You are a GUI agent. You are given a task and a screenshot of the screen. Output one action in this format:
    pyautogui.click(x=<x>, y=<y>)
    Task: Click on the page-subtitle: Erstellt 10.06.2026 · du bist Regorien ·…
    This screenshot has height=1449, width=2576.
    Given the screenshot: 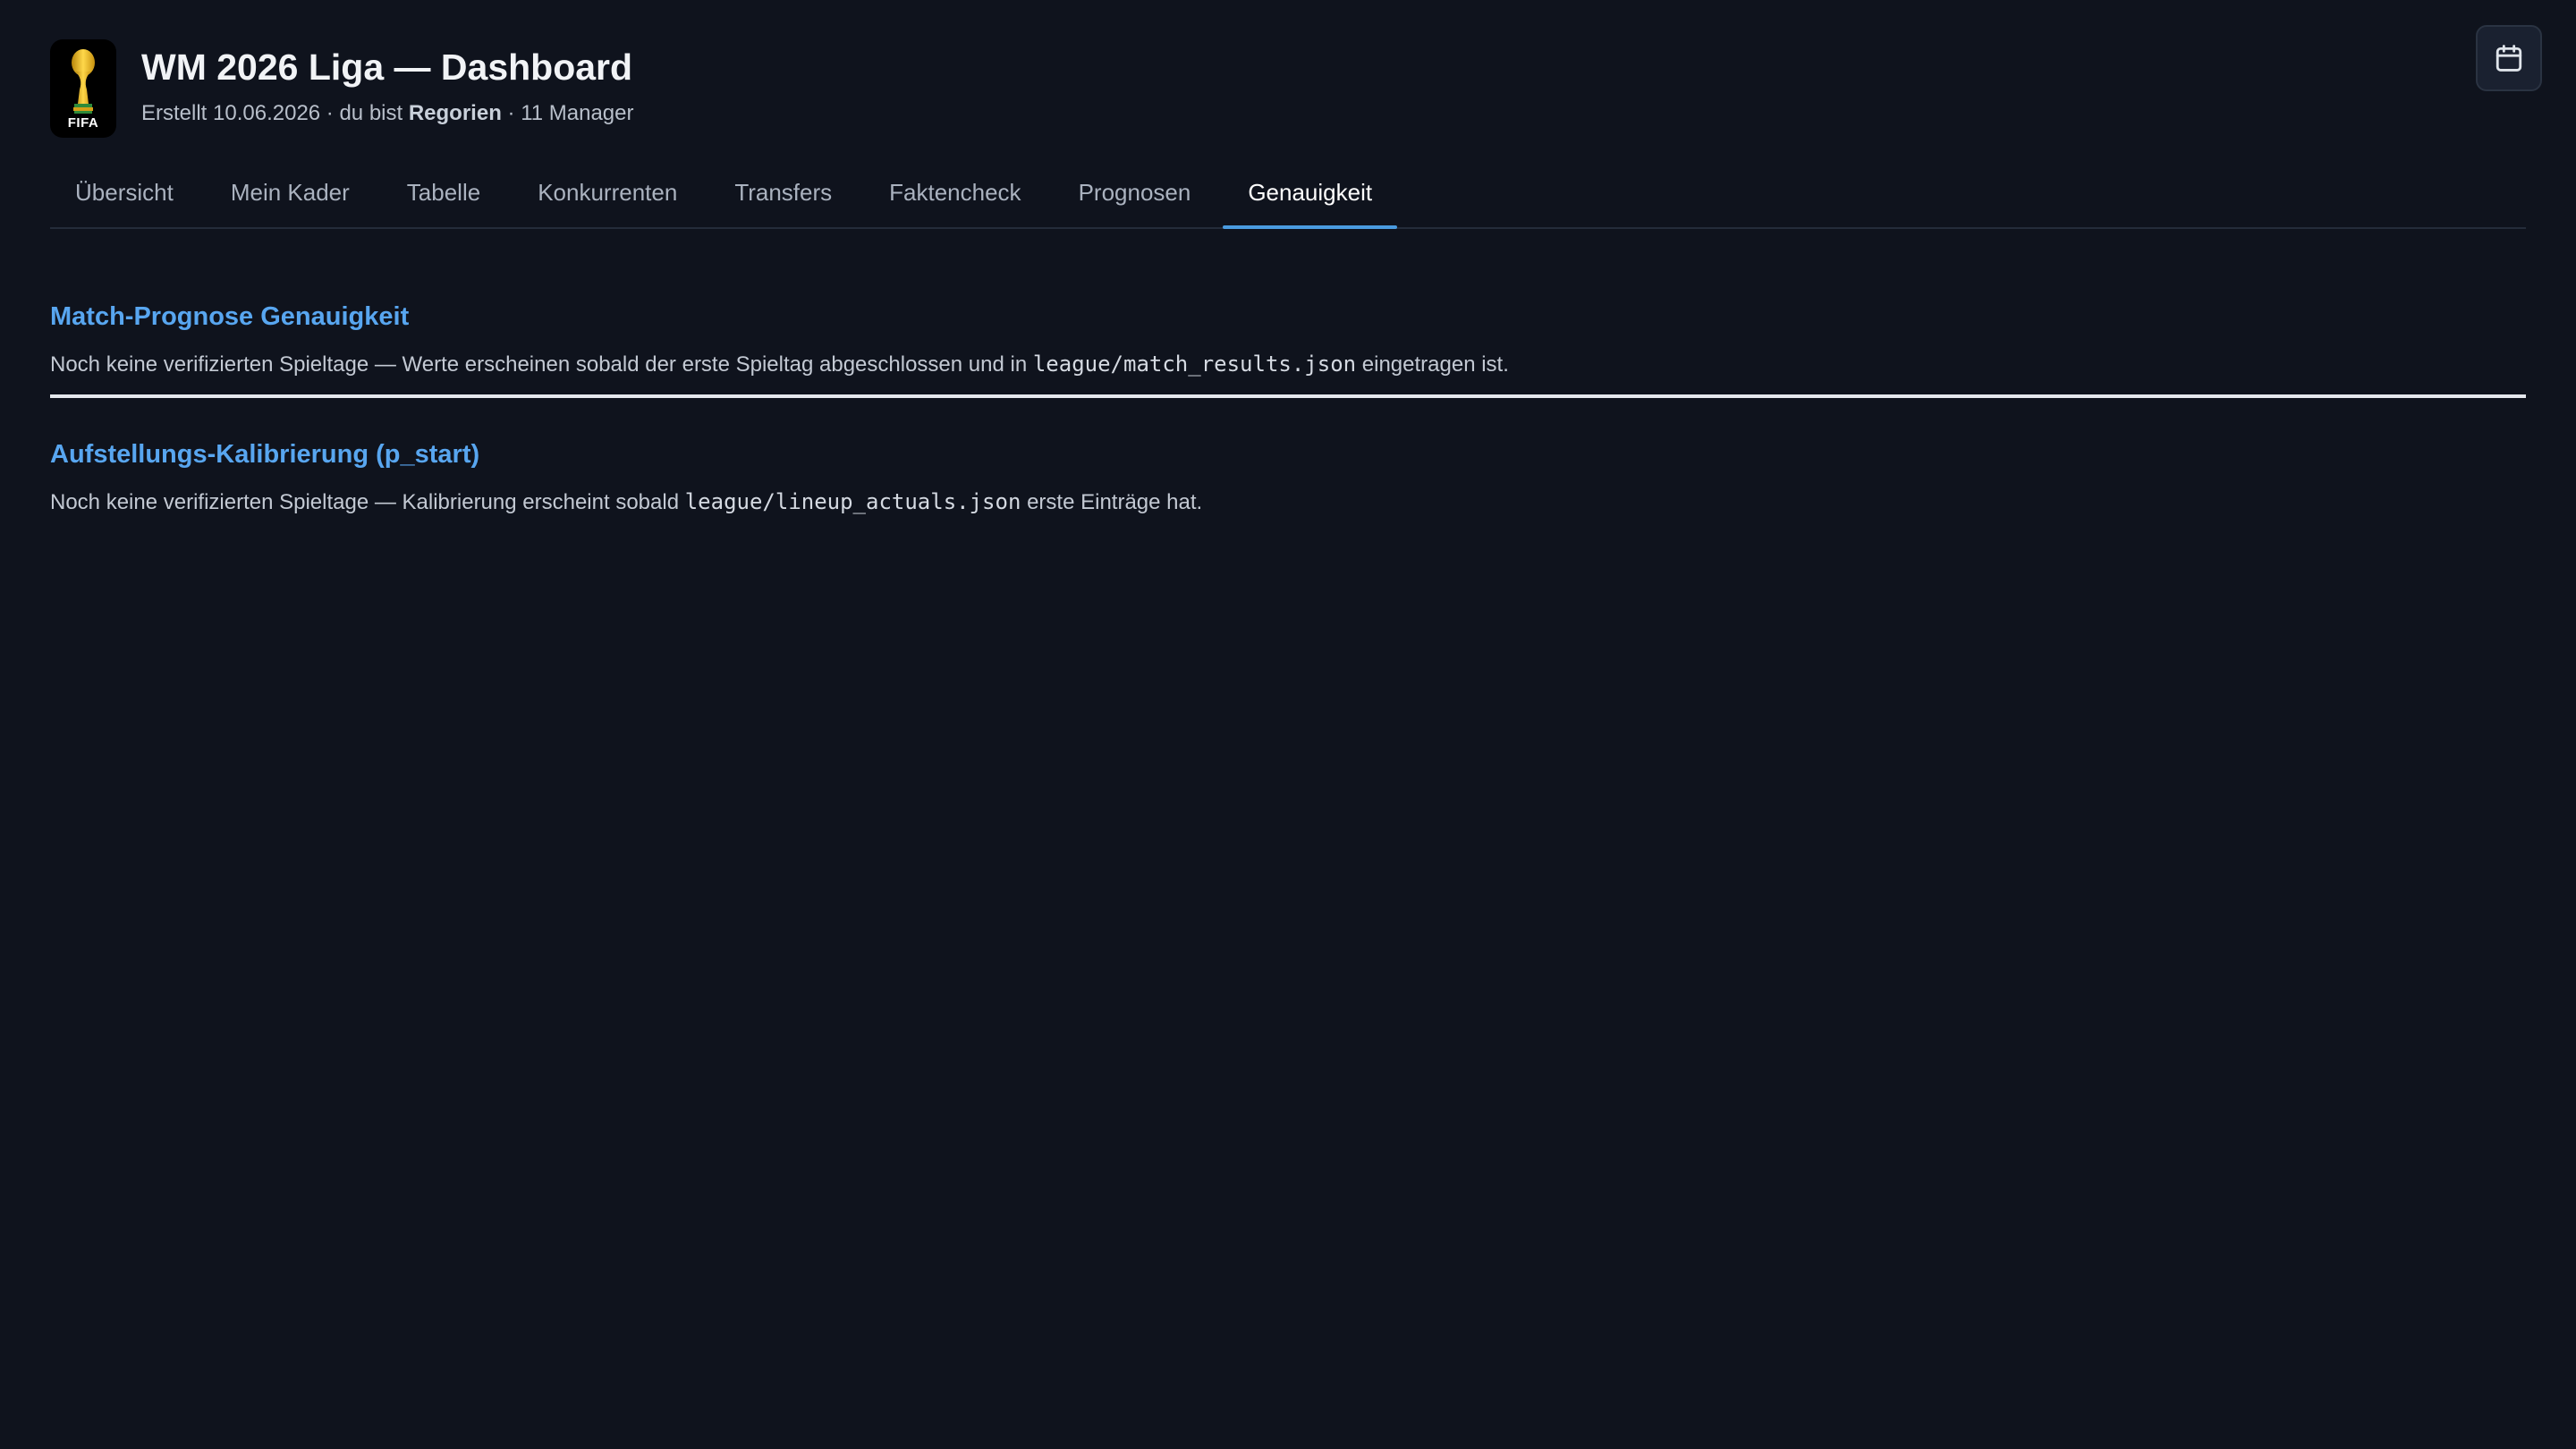 What is the action you would take?
    pyautogui.click(x=387, y=113)
    